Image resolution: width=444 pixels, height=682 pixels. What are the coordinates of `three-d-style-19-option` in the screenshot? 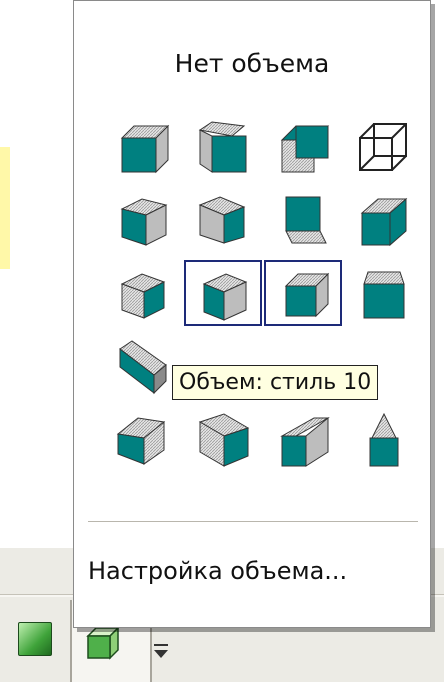 It's located at (303, 439).